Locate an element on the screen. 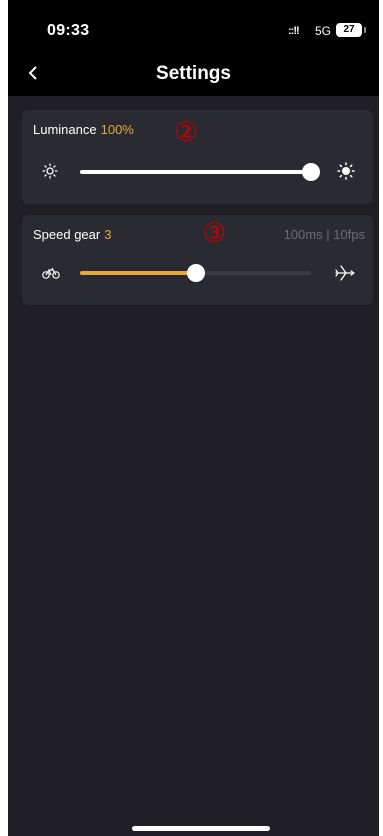 This screenshot has width=383, height=836. speed-label-row: Speed gear 3 is located at coordinates (72, 234).